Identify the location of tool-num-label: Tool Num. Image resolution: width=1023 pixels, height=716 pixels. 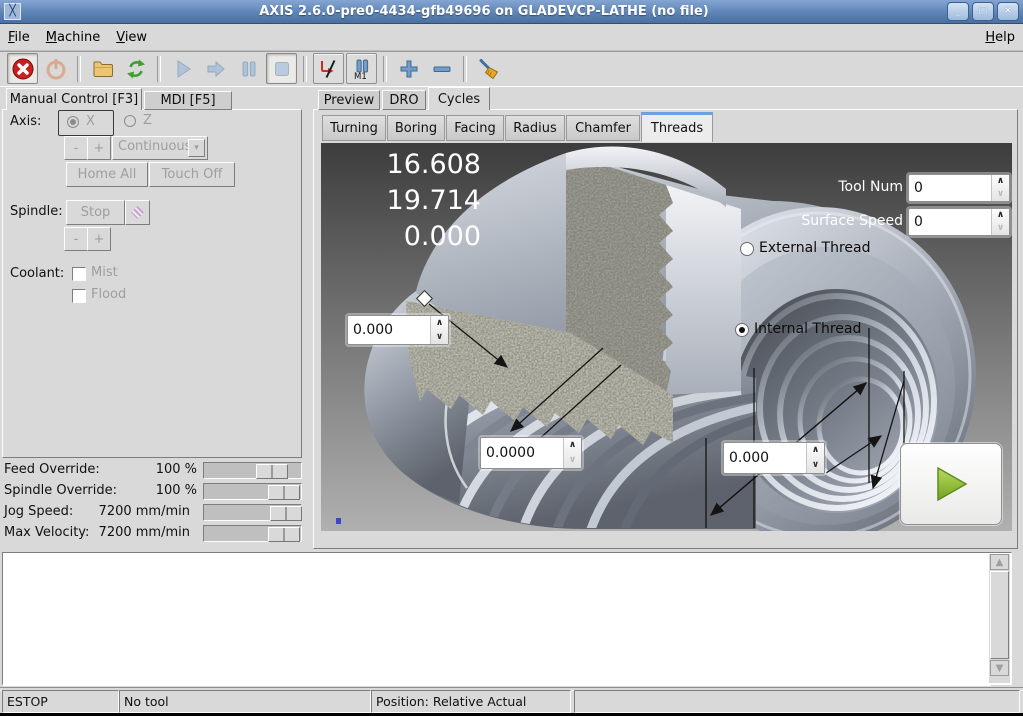
(870, 187).